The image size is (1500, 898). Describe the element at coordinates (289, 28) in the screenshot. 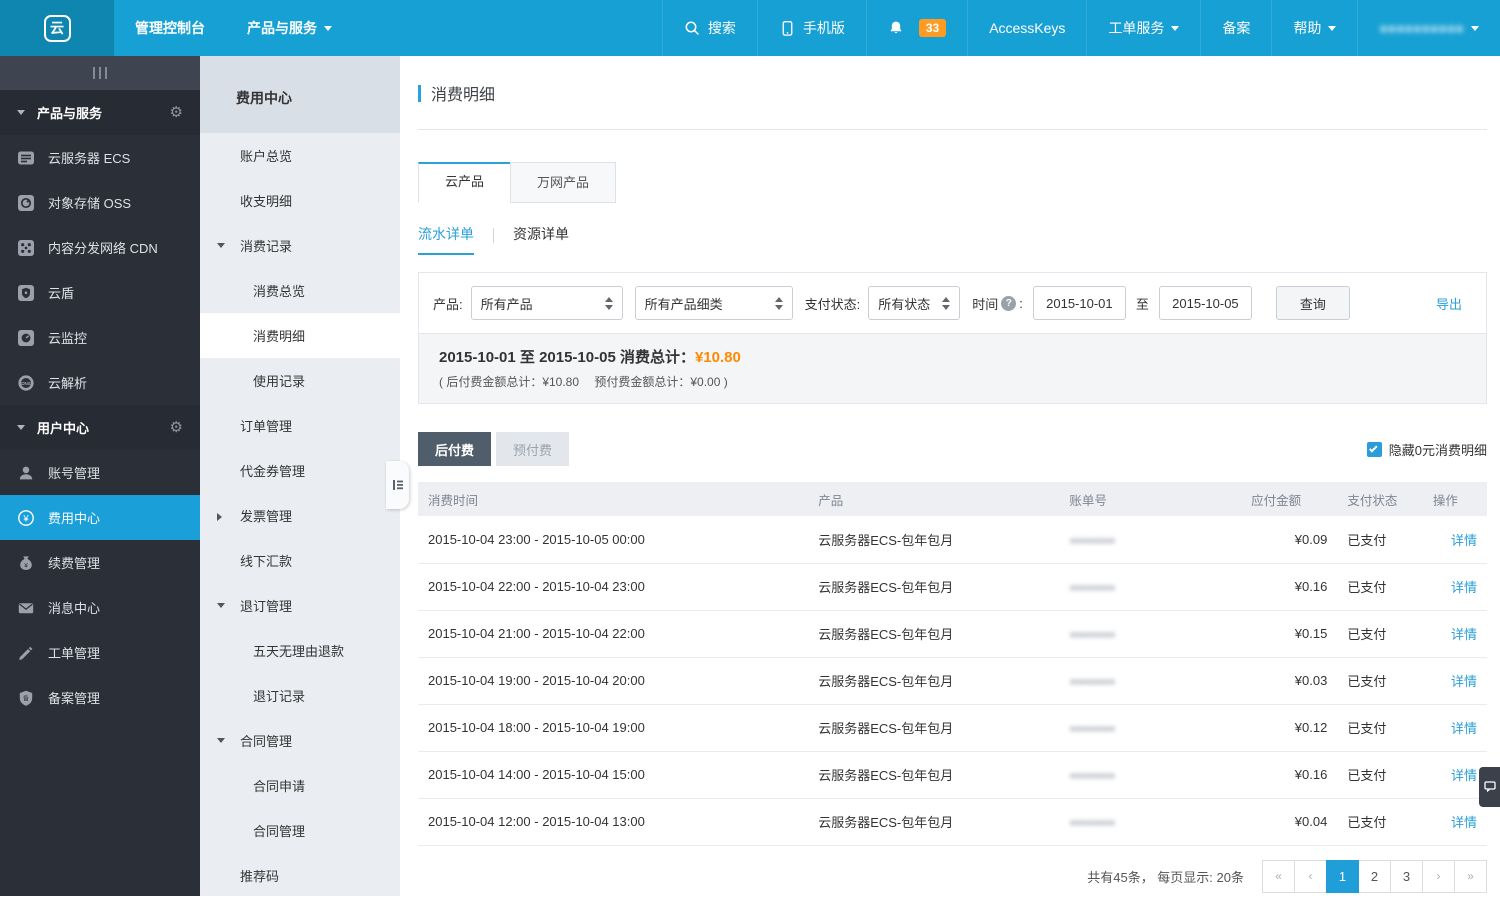

I see `nav-products-menu: 产品与服务` at that location.